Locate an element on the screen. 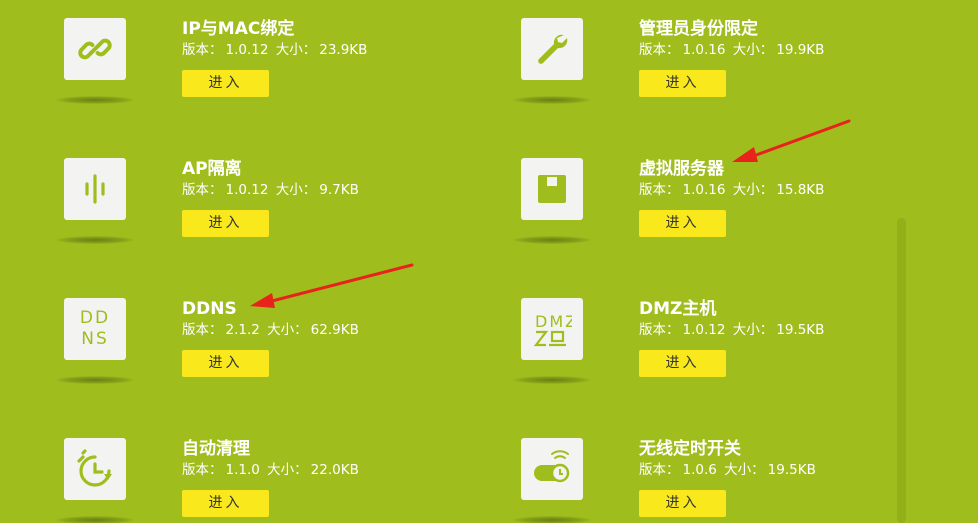 The width and height of the screenshot is (978, 523). scrollbar is located at coordinates (901, 370).